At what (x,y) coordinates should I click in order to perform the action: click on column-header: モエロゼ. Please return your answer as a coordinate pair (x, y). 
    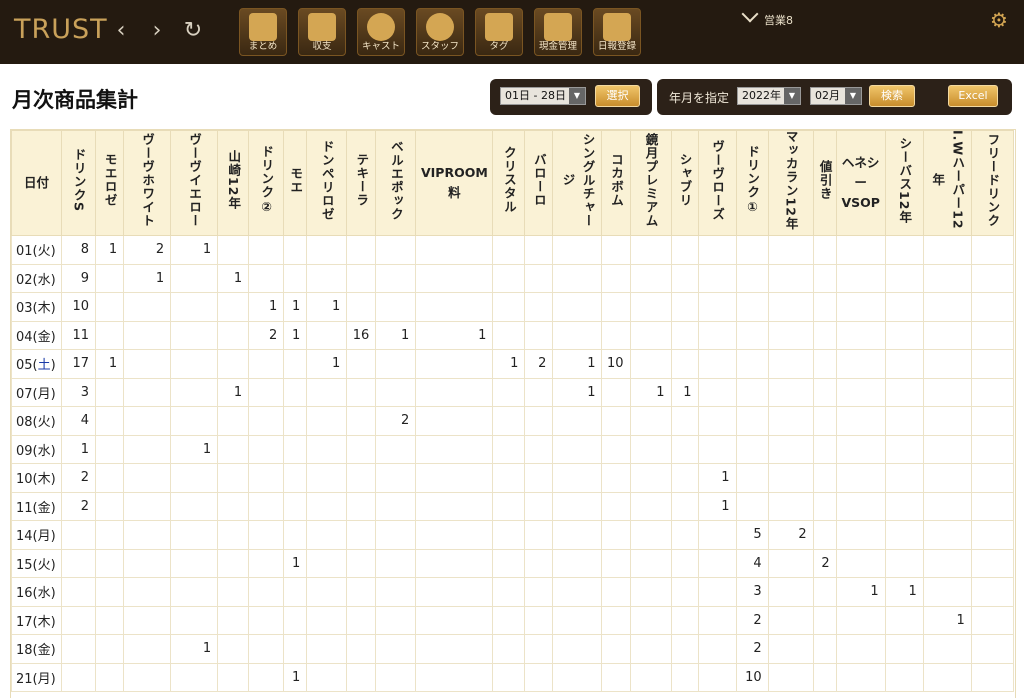
    Looking at the image, I should click on (110, 183).